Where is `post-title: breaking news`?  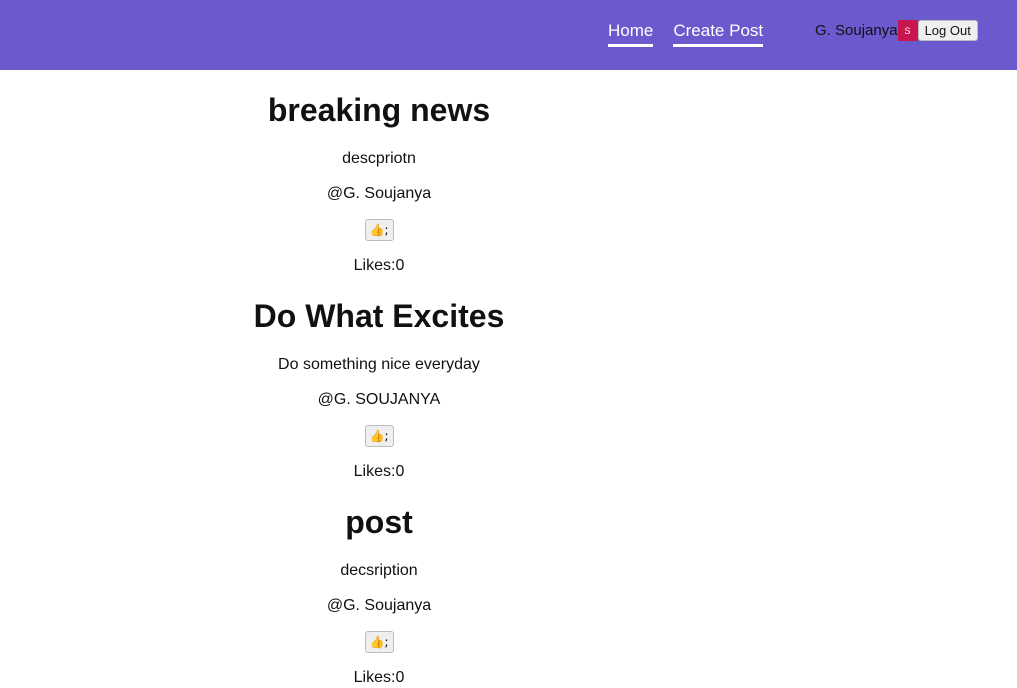 post-title: breaking news is located at coordinates (379, 110).